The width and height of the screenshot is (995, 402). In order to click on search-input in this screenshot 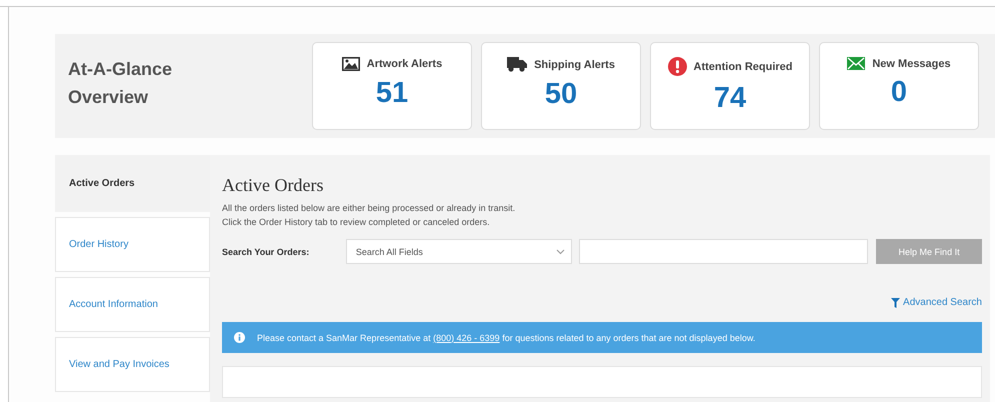, I will do `click(723, 251)`.